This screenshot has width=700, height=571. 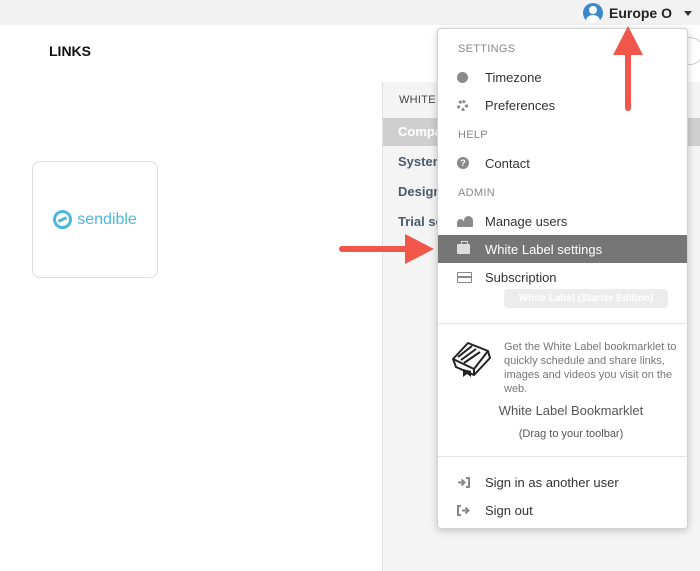 I want to click on menu-item-label: Subscription, so click(x=521, y=277).